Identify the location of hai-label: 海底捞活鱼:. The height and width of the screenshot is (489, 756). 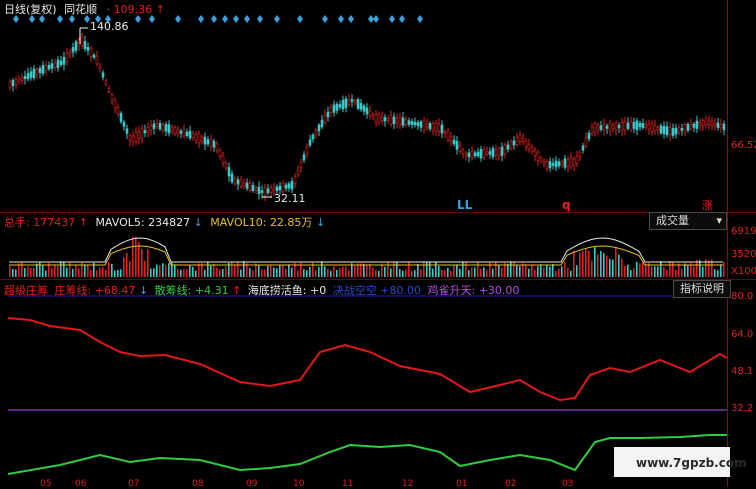
(277, 290).